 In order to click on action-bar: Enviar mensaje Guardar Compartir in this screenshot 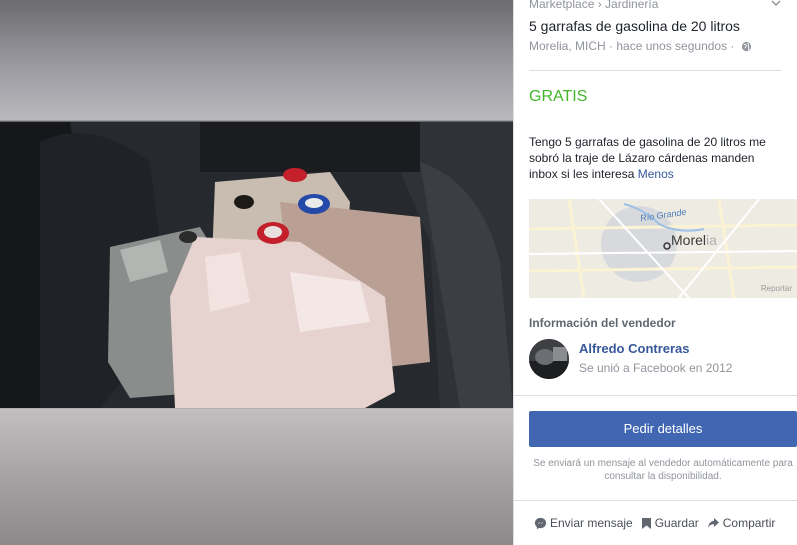, I will do `click(654, 523)`.